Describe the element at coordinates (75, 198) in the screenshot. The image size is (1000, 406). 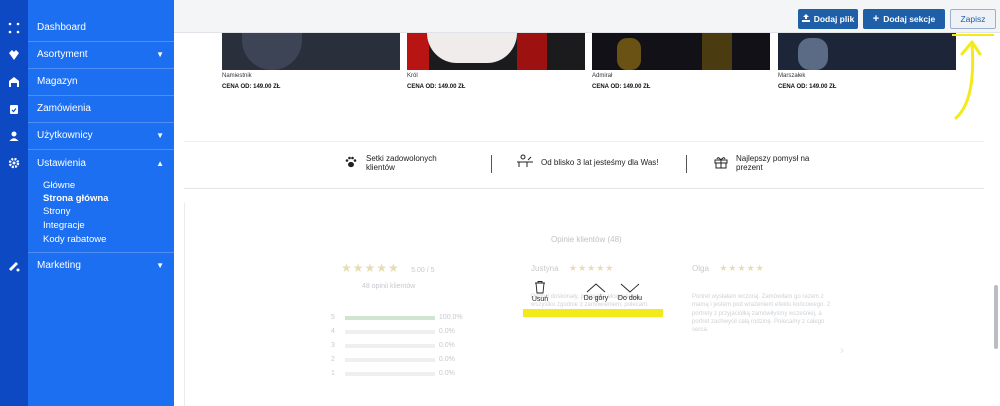
I see `submenu-item-strona-glowna: Strona główna` at that location.